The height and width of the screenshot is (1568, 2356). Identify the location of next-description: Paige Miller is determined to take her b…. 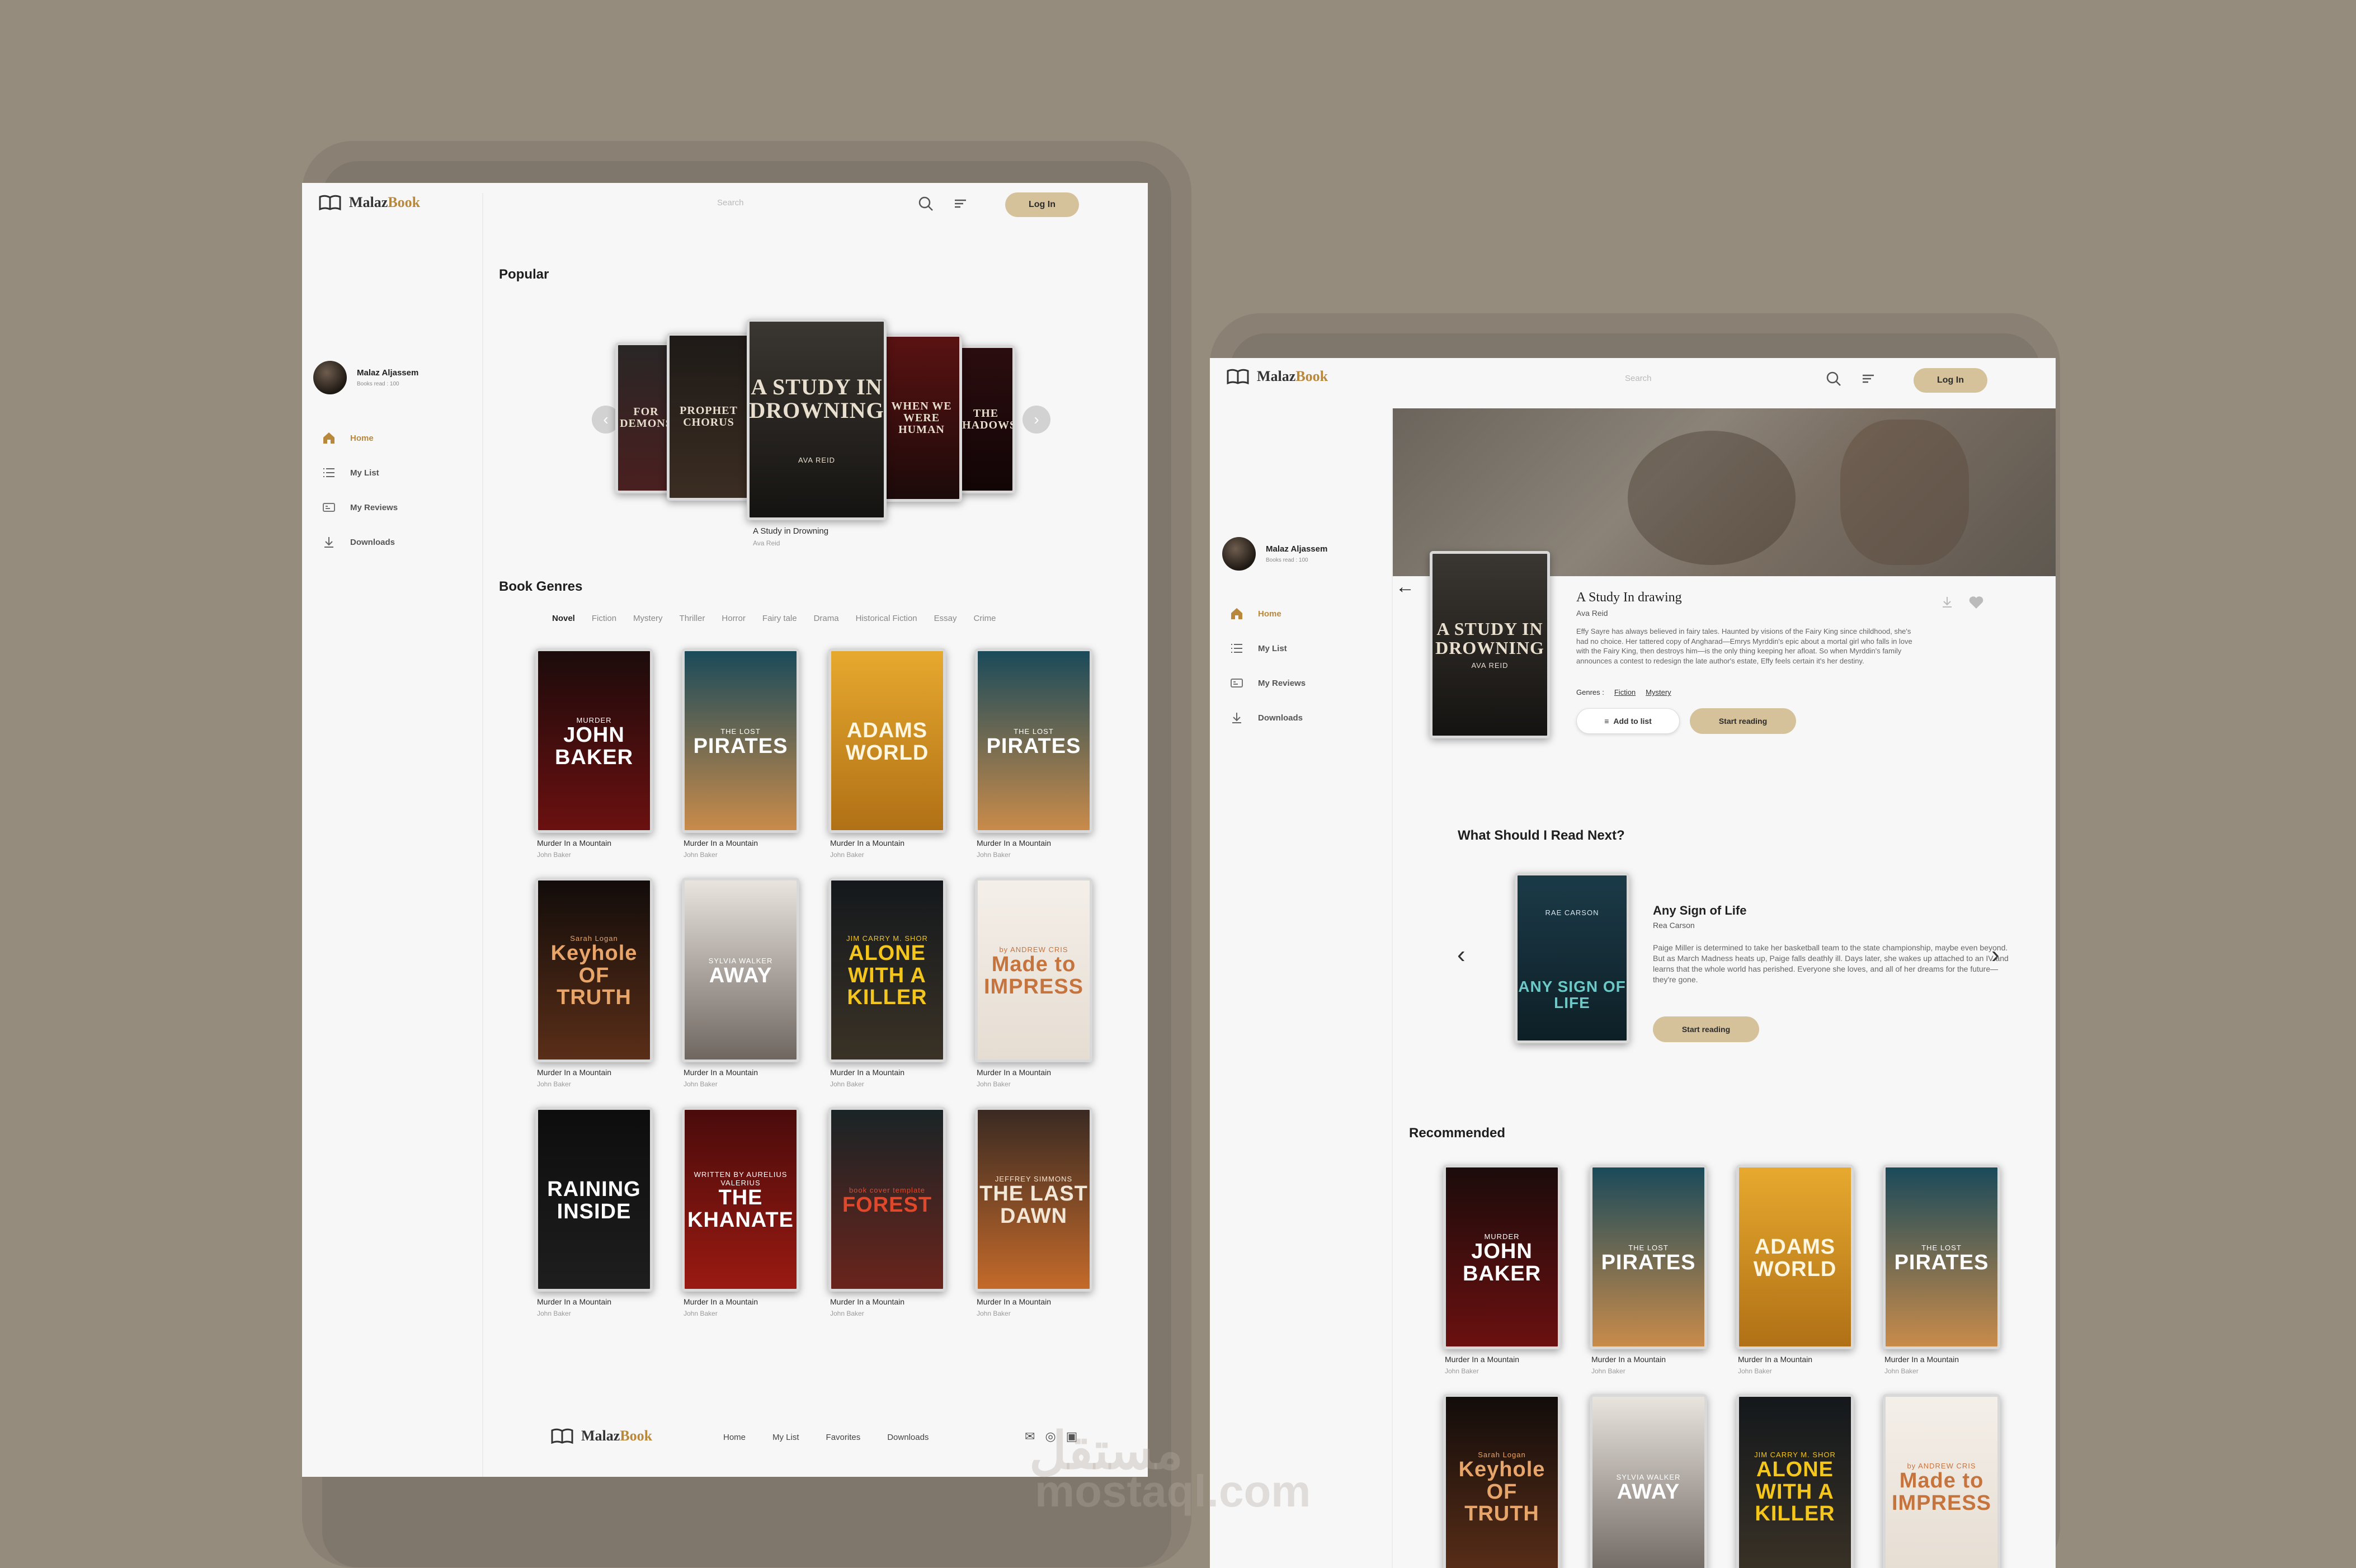
(1831, 964).